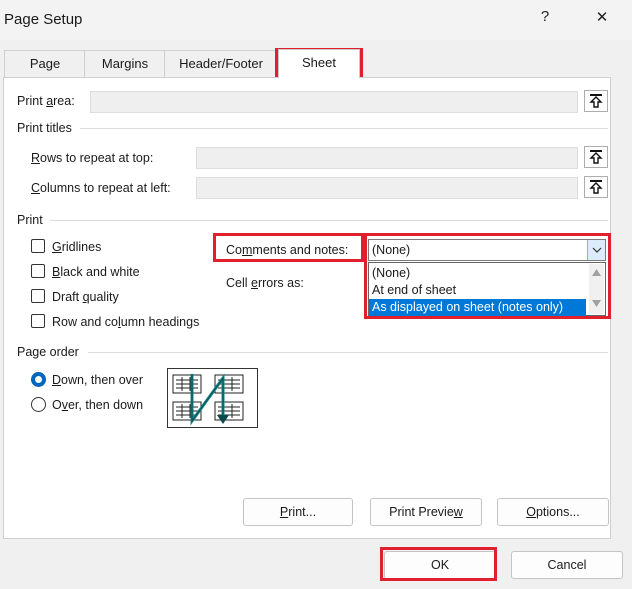  What do you see at coordinates (387, 188) in the screenshot?
I see `columns-to-repeat-field` at bounding box center [387, 188].